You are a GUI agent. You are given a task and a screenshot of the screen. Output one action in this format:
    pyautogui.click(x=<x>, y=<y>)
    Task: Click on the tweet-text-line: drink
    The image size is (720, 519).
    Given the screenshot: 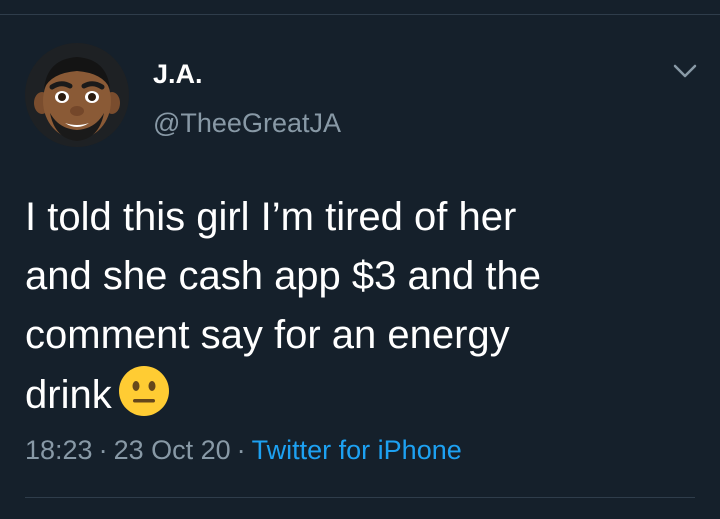 What is the action you would take?
    pyautogui.click(x=68, y=395)
    